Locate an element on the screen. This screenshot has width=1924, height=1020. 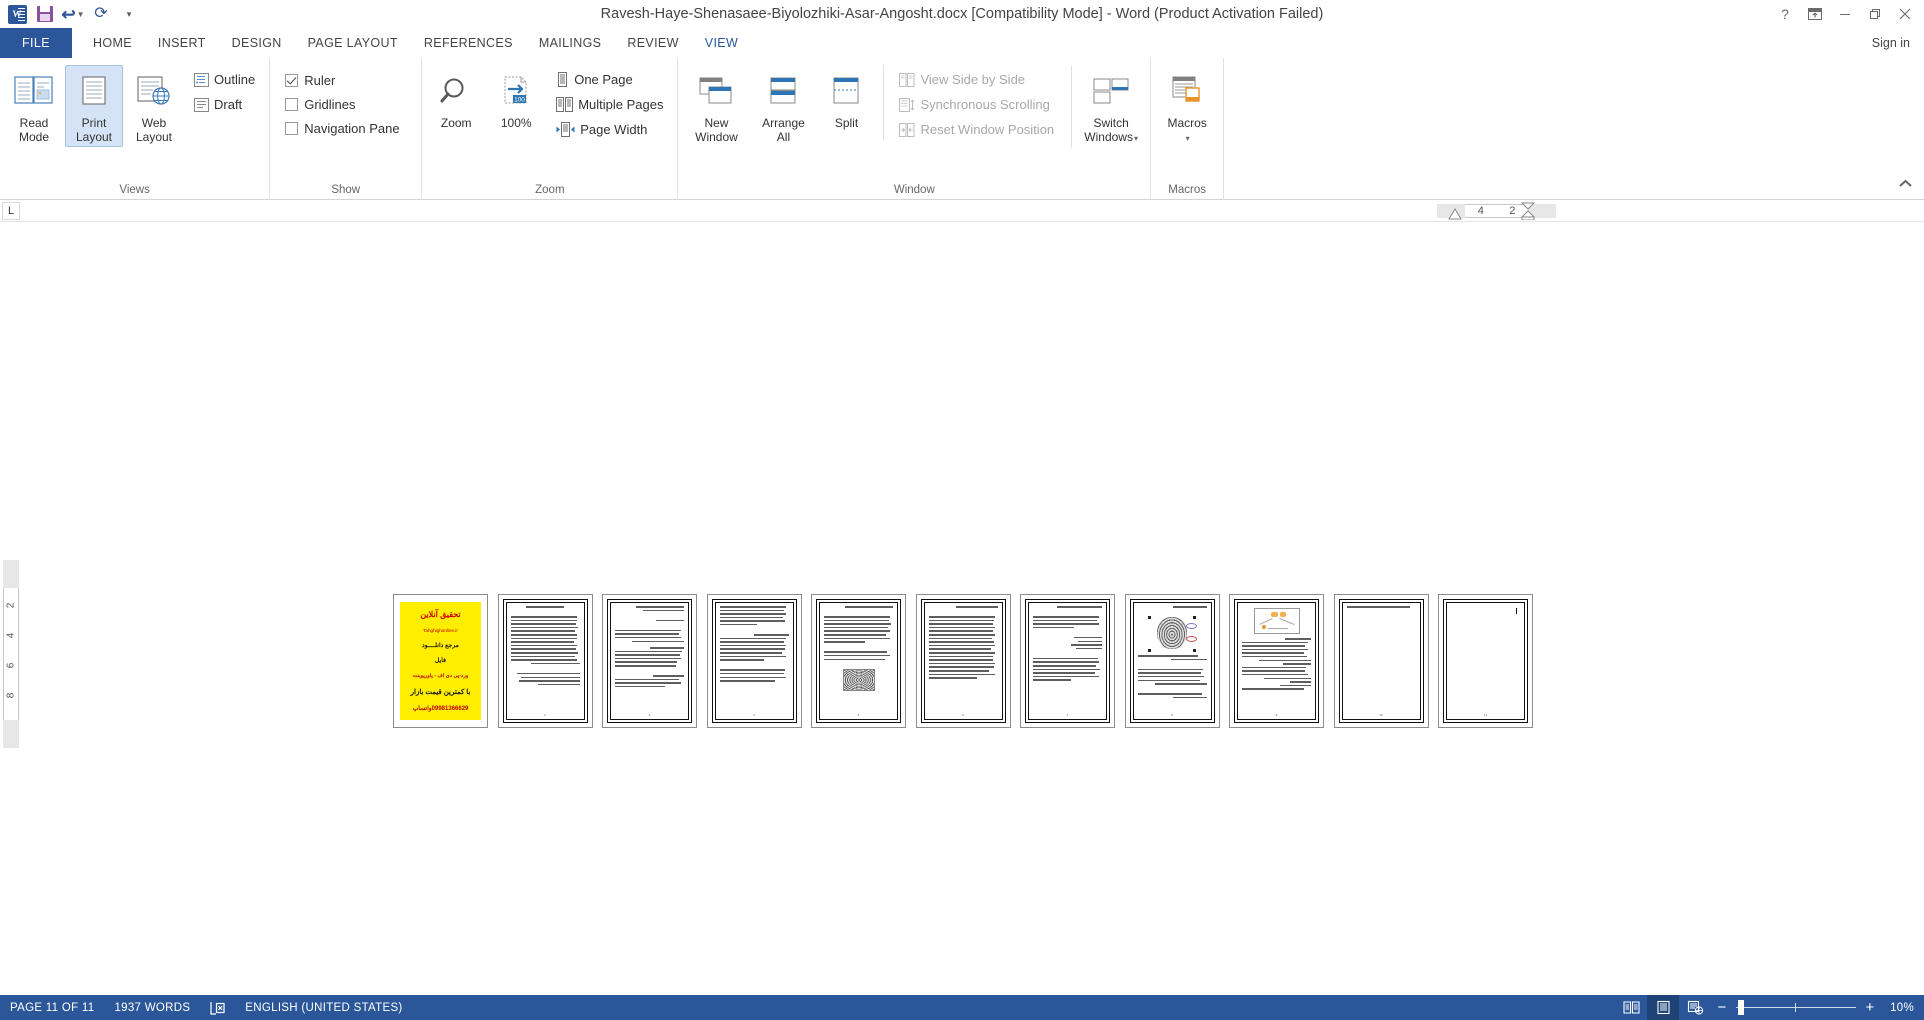
tab-view: VIEW is located at coordinates (721, 43).